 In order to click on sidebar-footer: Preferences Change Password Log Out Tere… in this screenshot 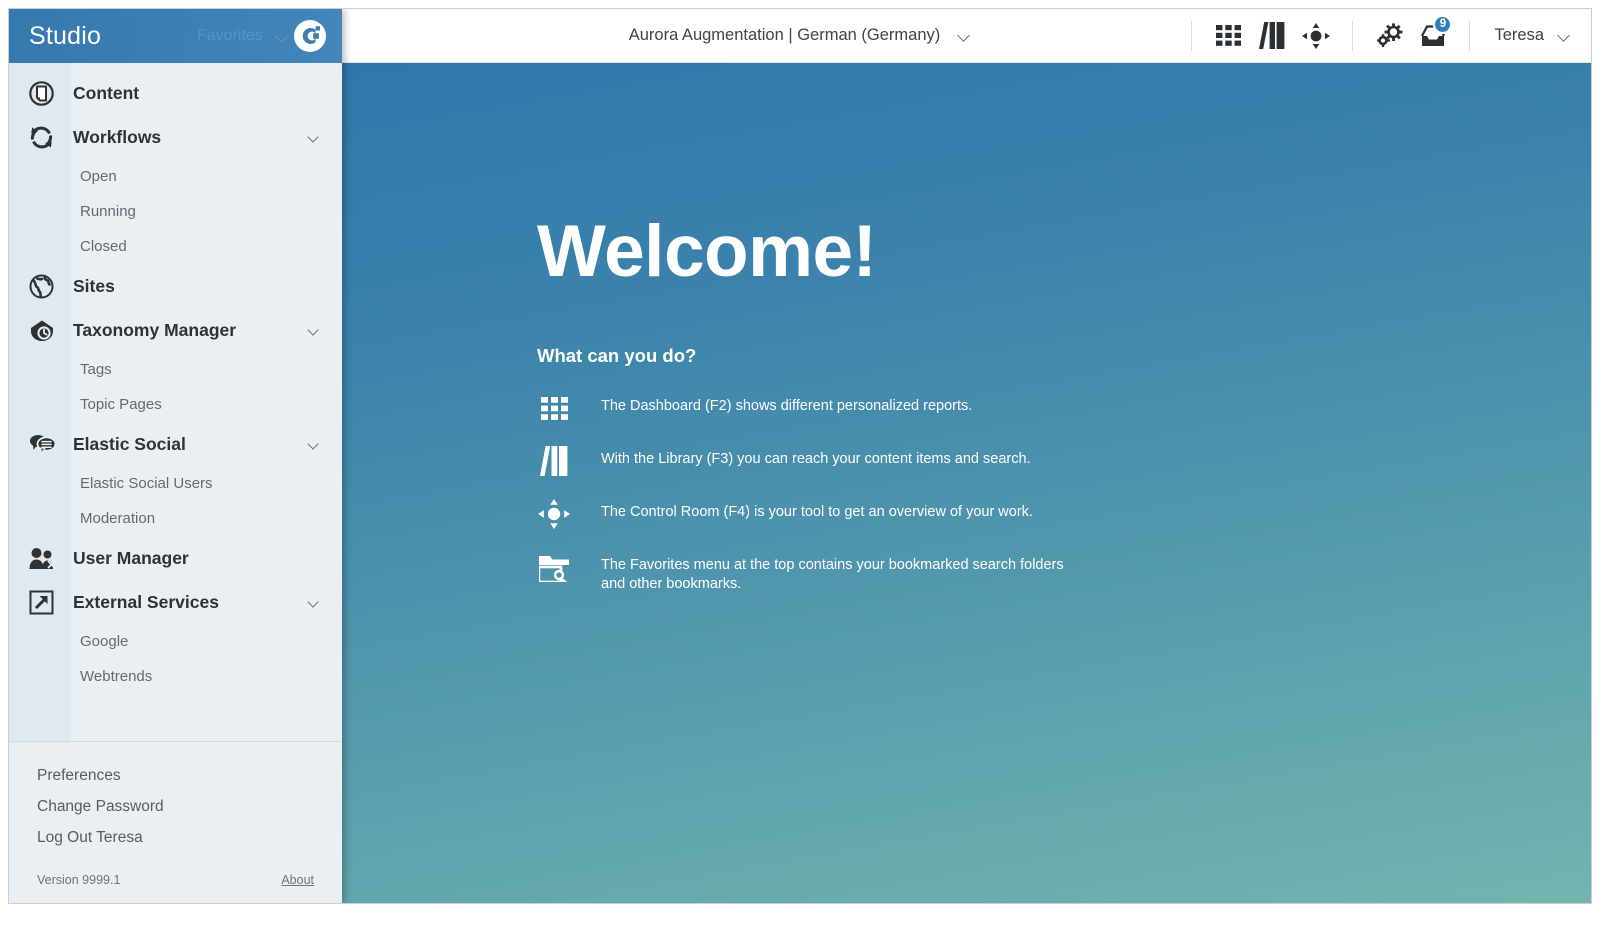, I will do `click(175, 822)`.